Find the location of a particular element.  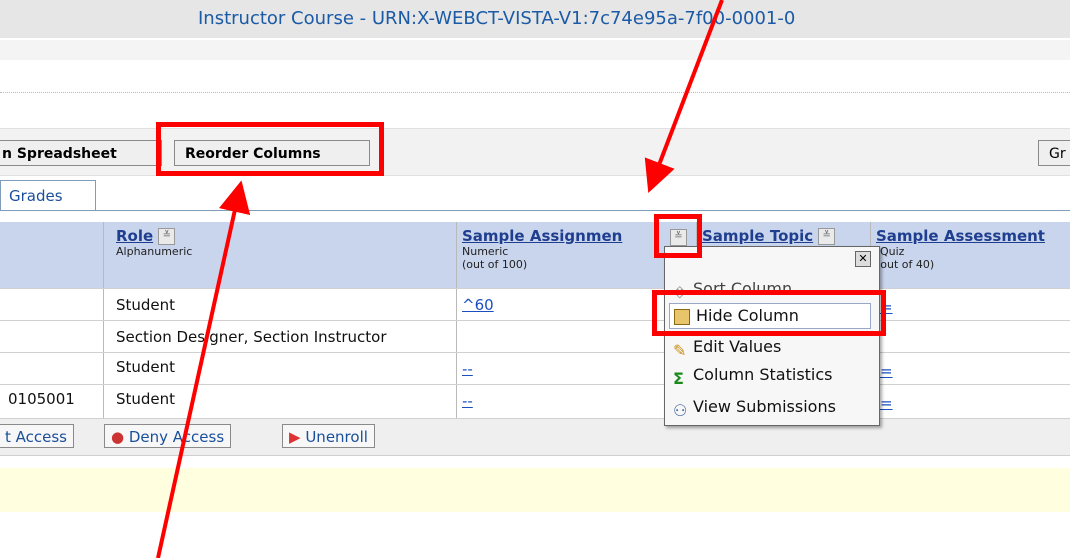

annotation-arrow-to-column-menu is located at coordinates (684, 96).